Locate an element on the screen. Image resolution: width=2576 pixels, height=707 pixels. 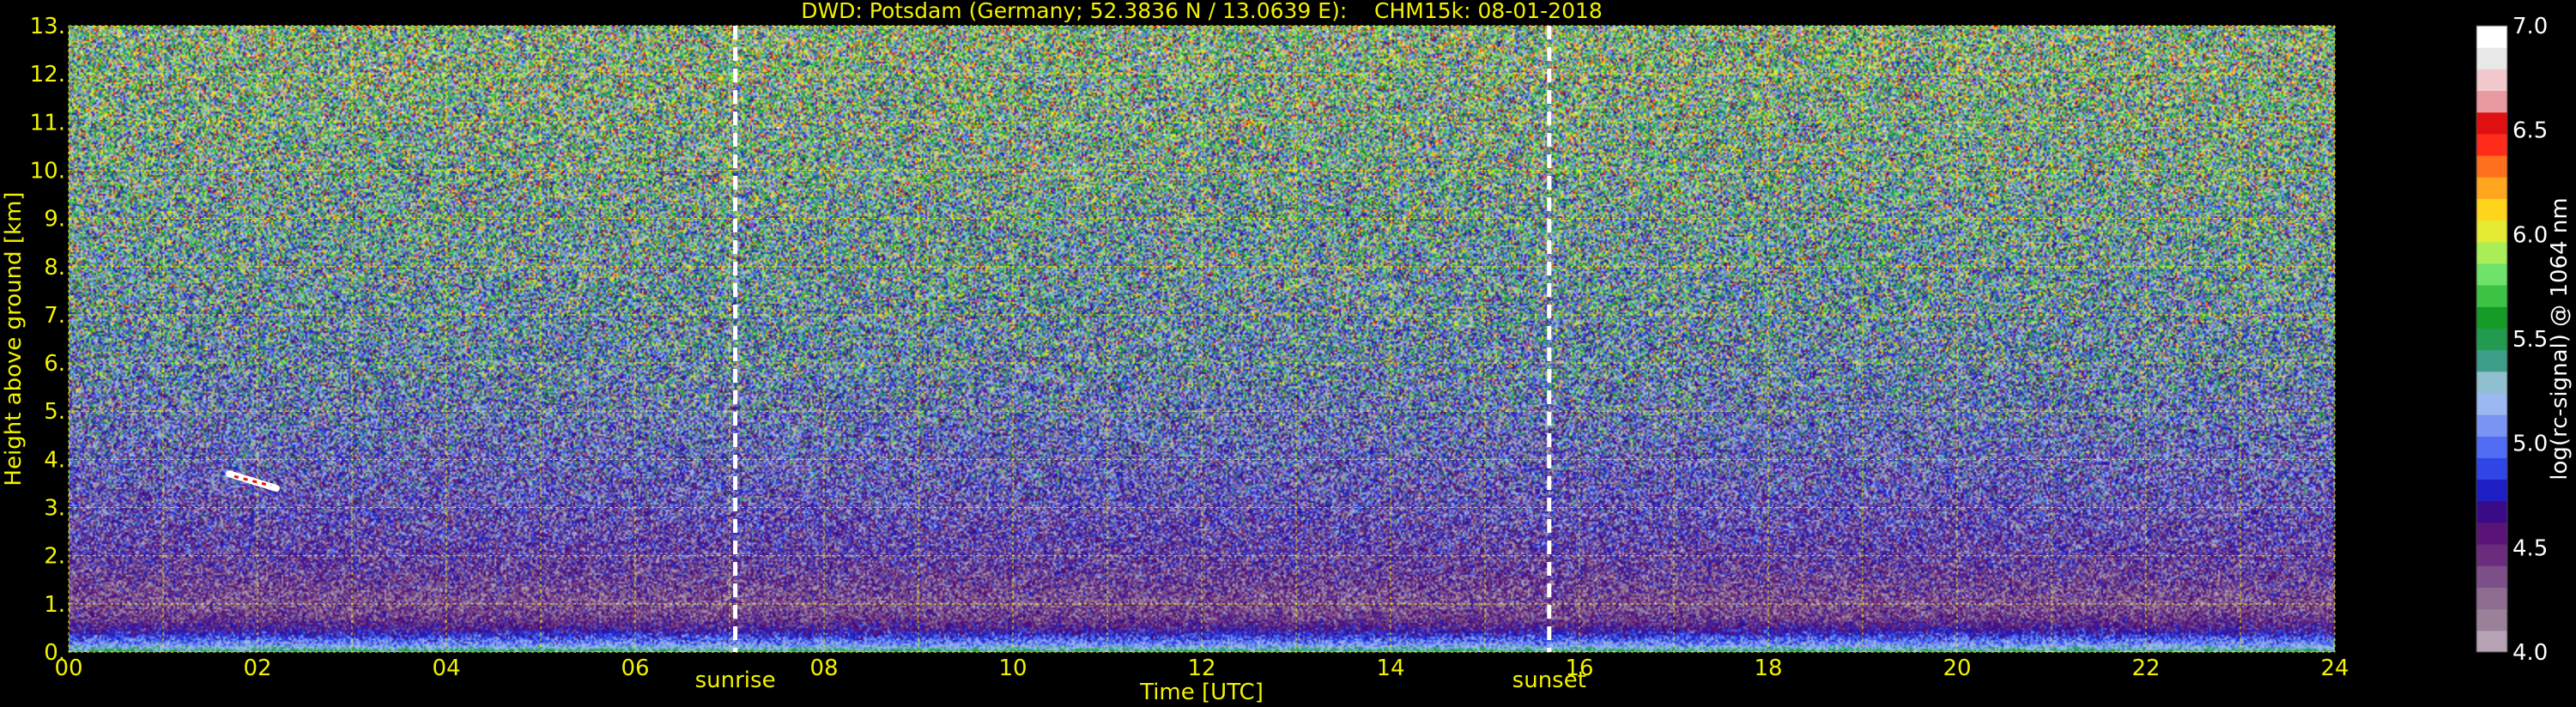
sunset-label: sunset is located at coordinates (1549, 680).